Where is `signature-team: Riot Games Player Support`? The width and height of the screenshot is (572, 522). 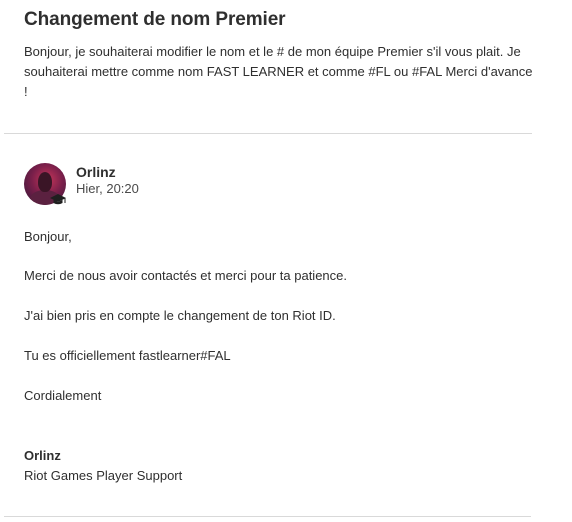
signature-team: Riot Games Player Support is located at coordinates (103, 475).